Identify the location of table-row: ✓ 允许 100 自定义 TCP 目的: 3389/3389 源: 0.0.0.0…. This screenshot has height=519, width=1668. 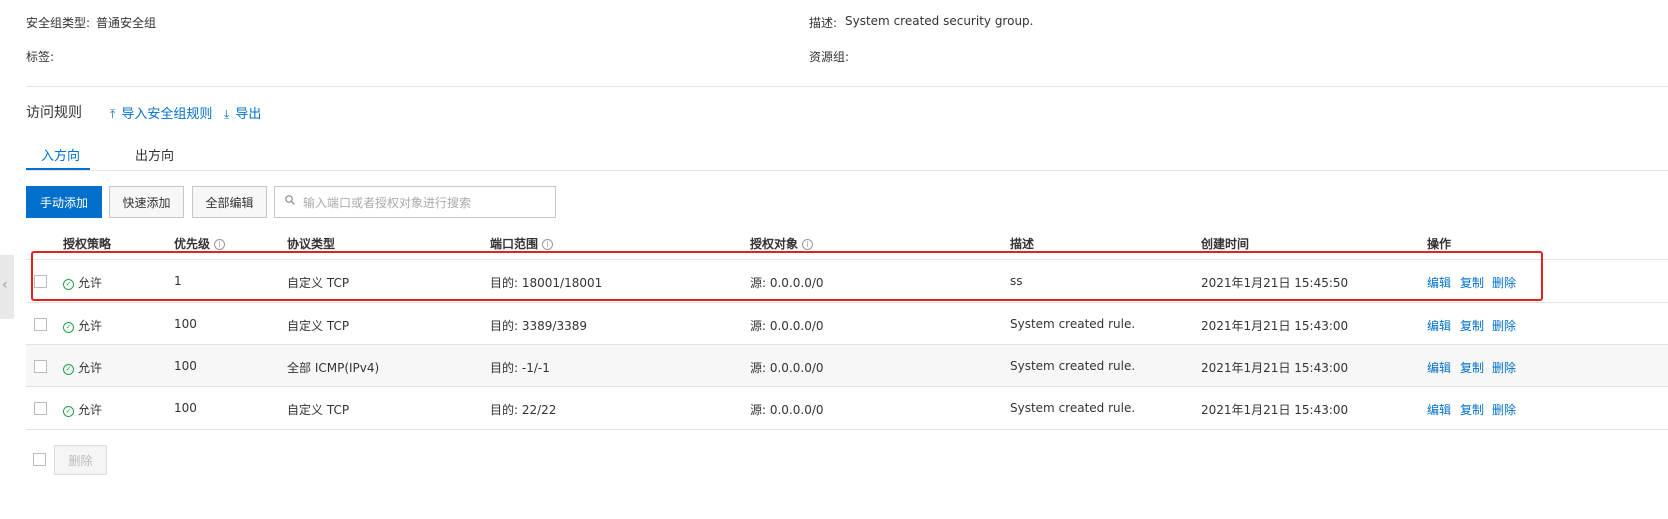
(847, 323).